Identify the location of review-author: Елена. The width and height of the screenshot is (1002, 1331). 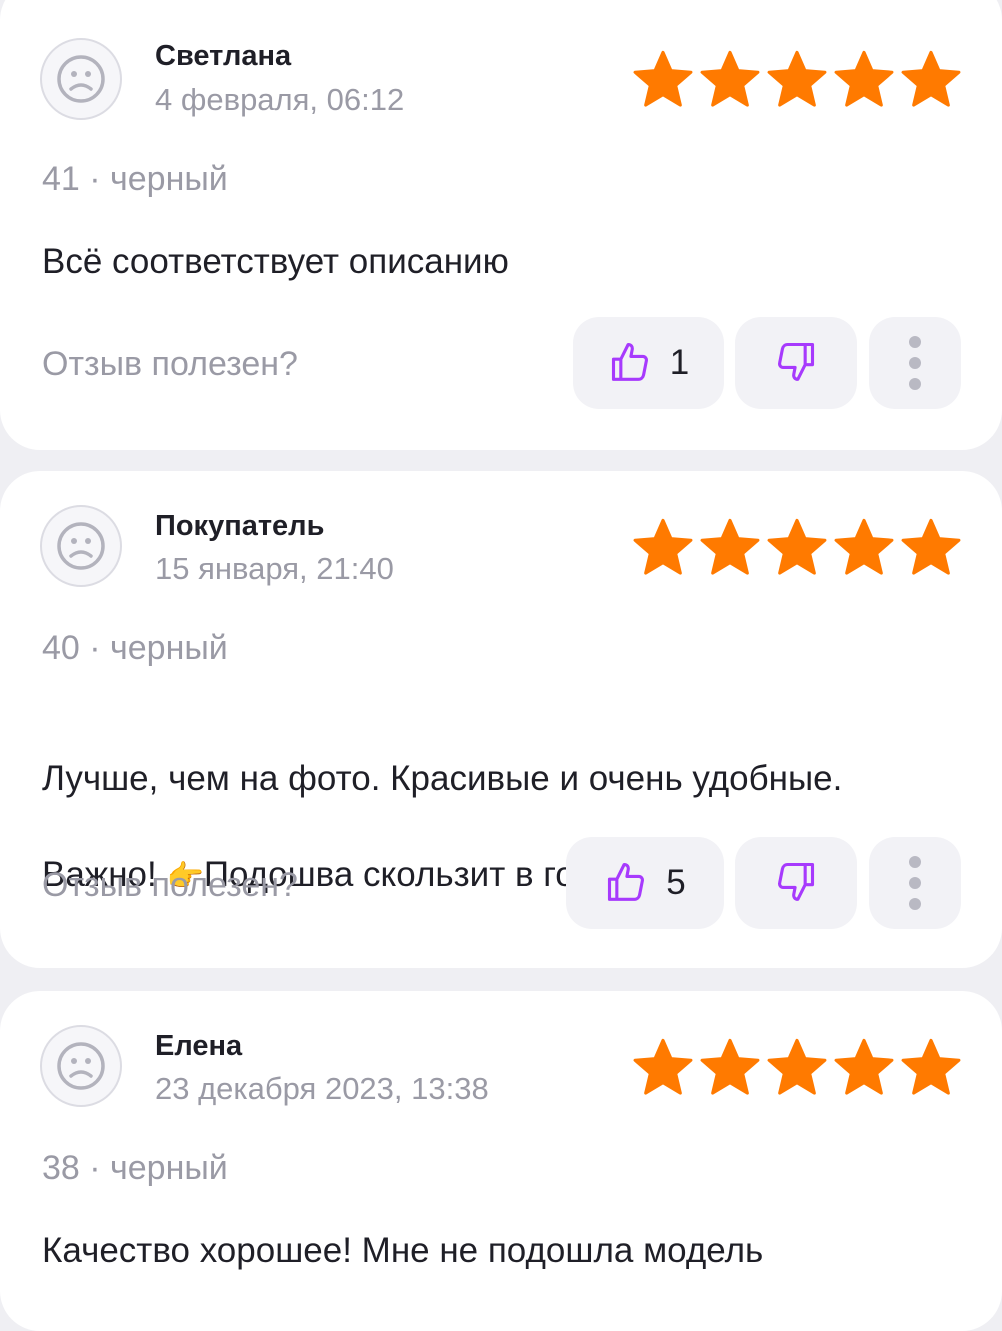
(199, 1046).